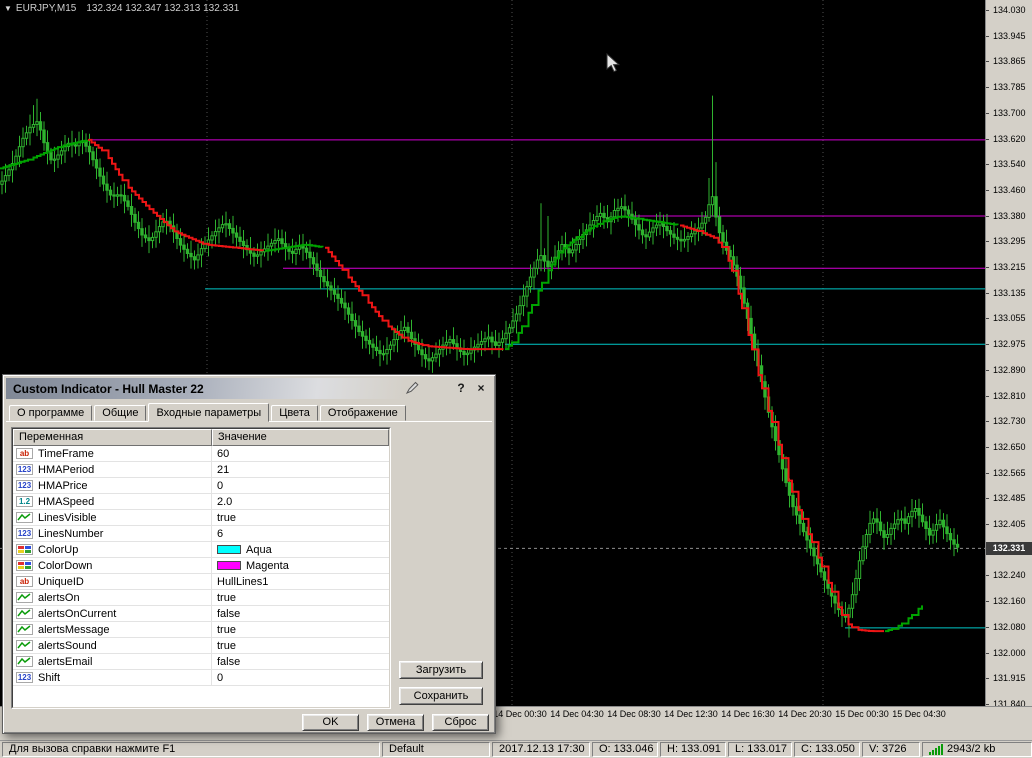 The width and height of the screenshot is (1032, 758). I want to click on param-row-LinesVisible: LinesVisible true, so click(201, 518).